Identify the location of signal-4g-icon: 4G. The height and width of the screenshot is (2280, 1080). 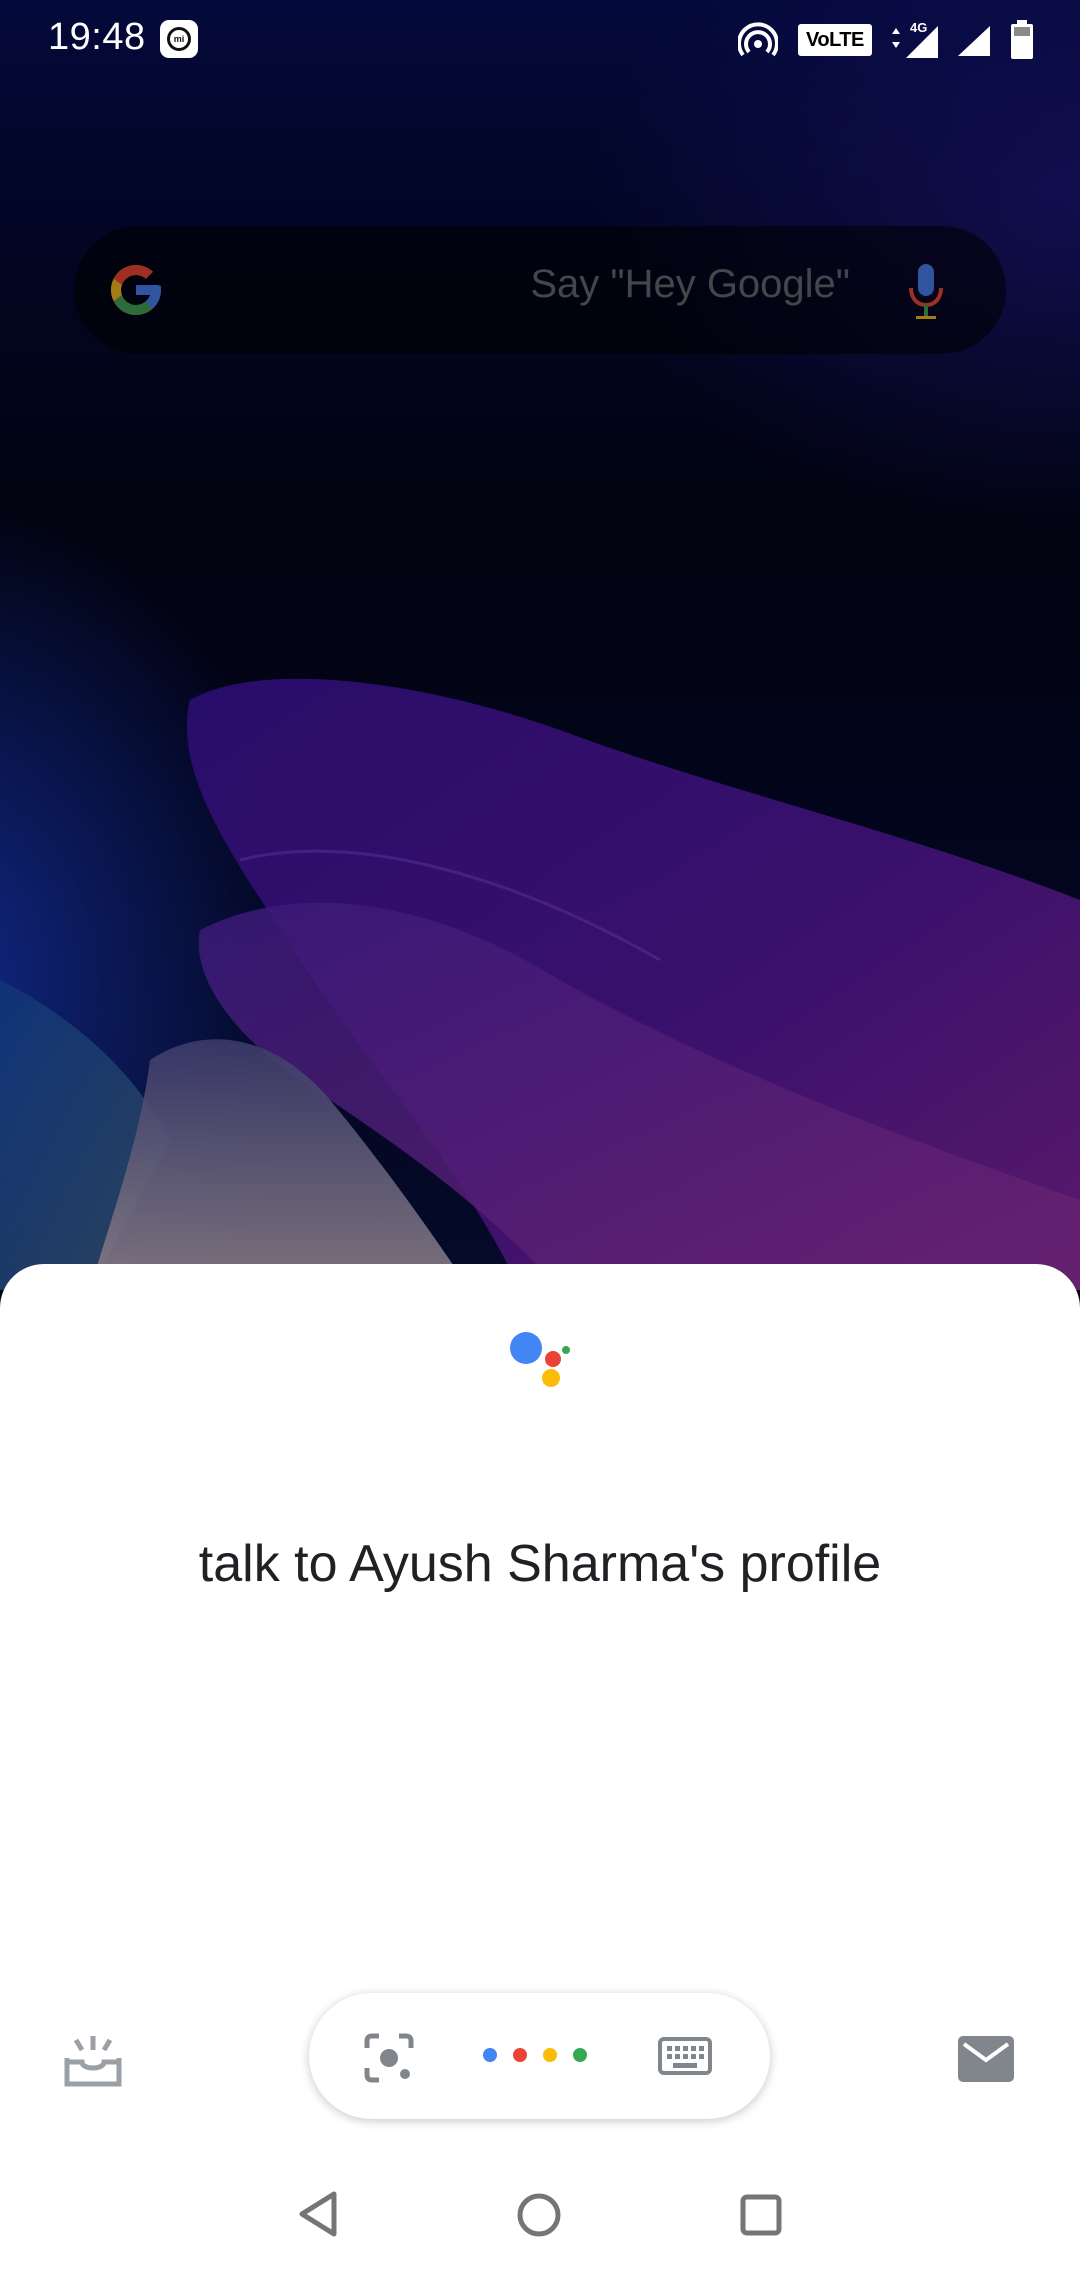
(915, 39).